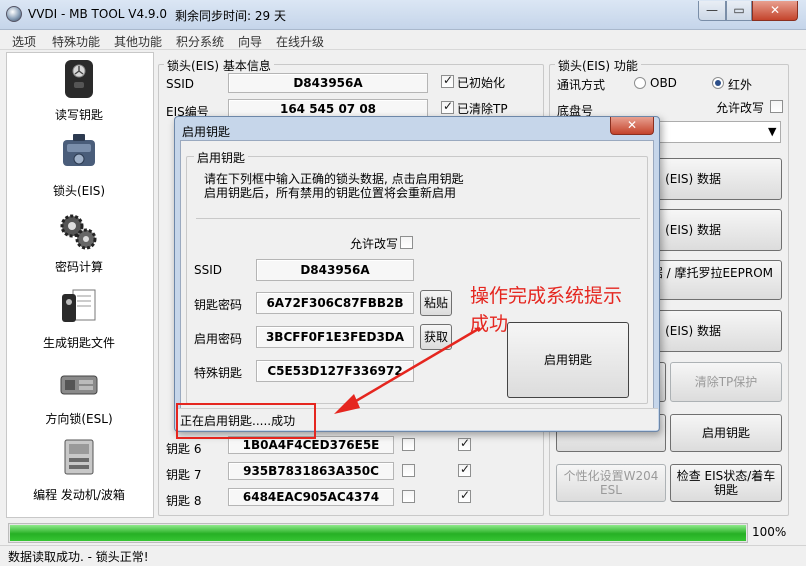  I want to click on key-7-field: 935B7831863A350C, so click(311, 471).